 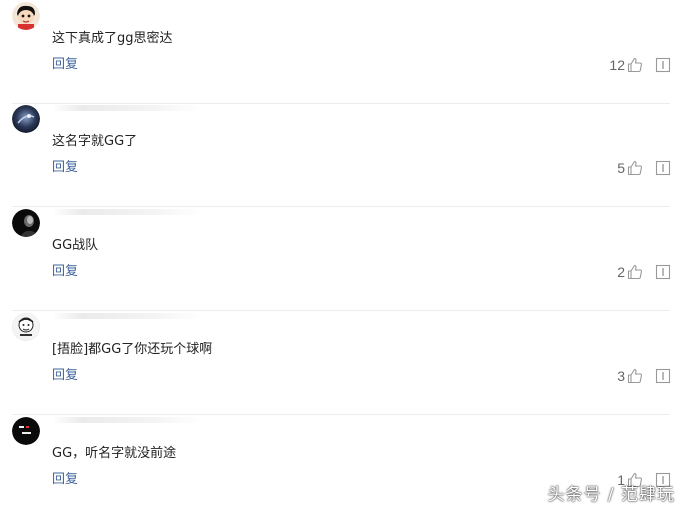 I want to click on like-count: 2, so click(x=621, y=272).